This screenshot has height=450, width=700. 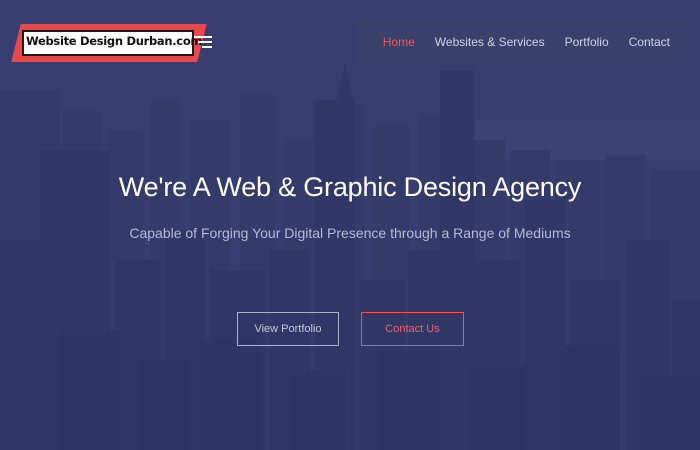 What do you see at coordinates (587, 42) in the screenshot?
I see `nav-item-portfolio: Portfolio` at bounding box center [587, 42].